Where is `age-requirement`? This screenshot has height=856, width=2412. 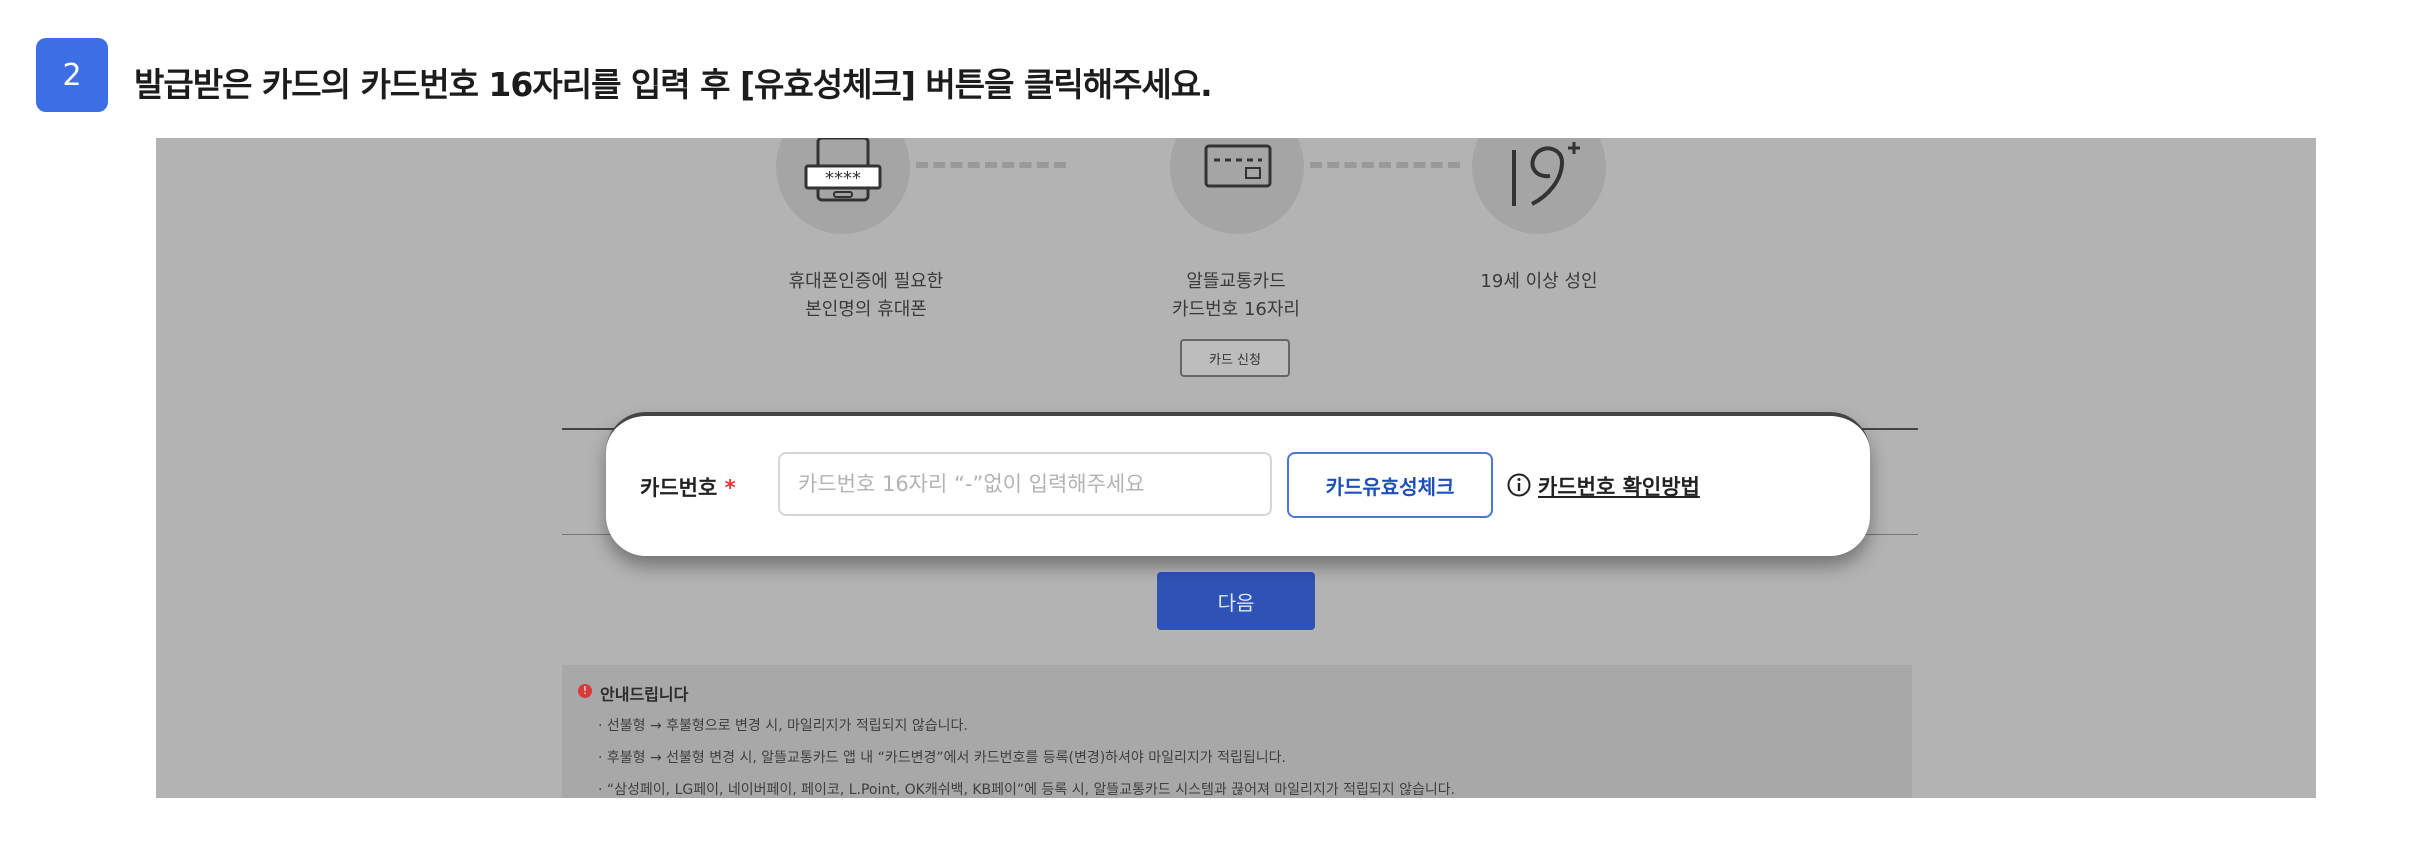 age-requirement is located at coordinates (1539, 186).